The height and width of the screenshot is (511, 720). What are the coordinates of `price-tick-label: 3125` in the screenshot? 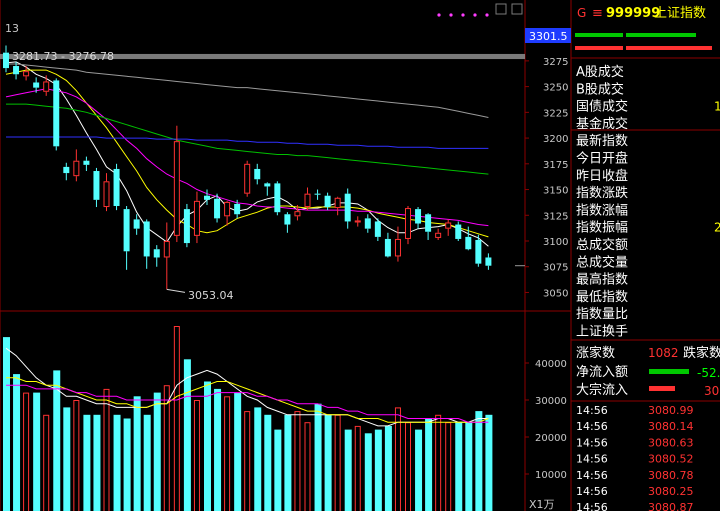 It's located at (555, 216).